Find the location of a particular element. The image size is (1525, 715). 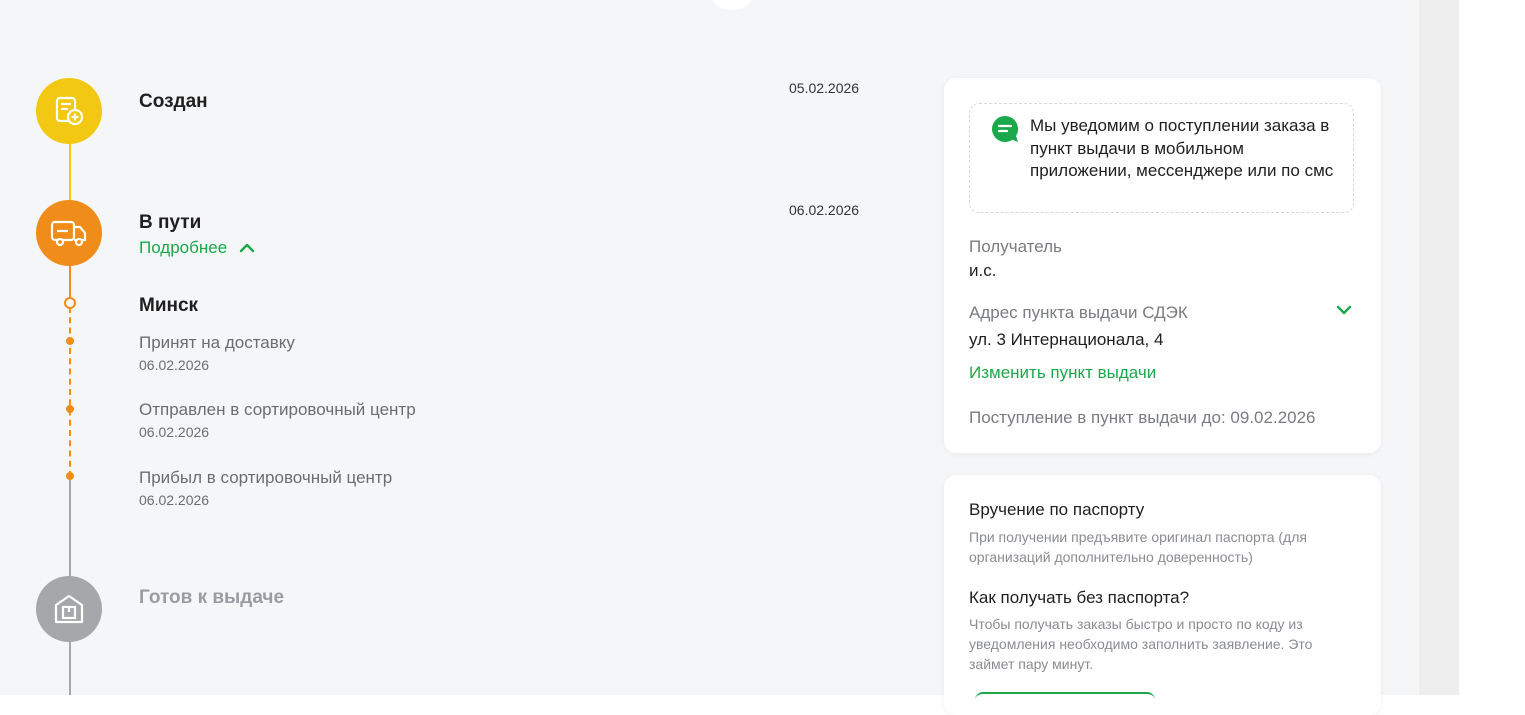

truck-icon is located at coordinates (68, 233).